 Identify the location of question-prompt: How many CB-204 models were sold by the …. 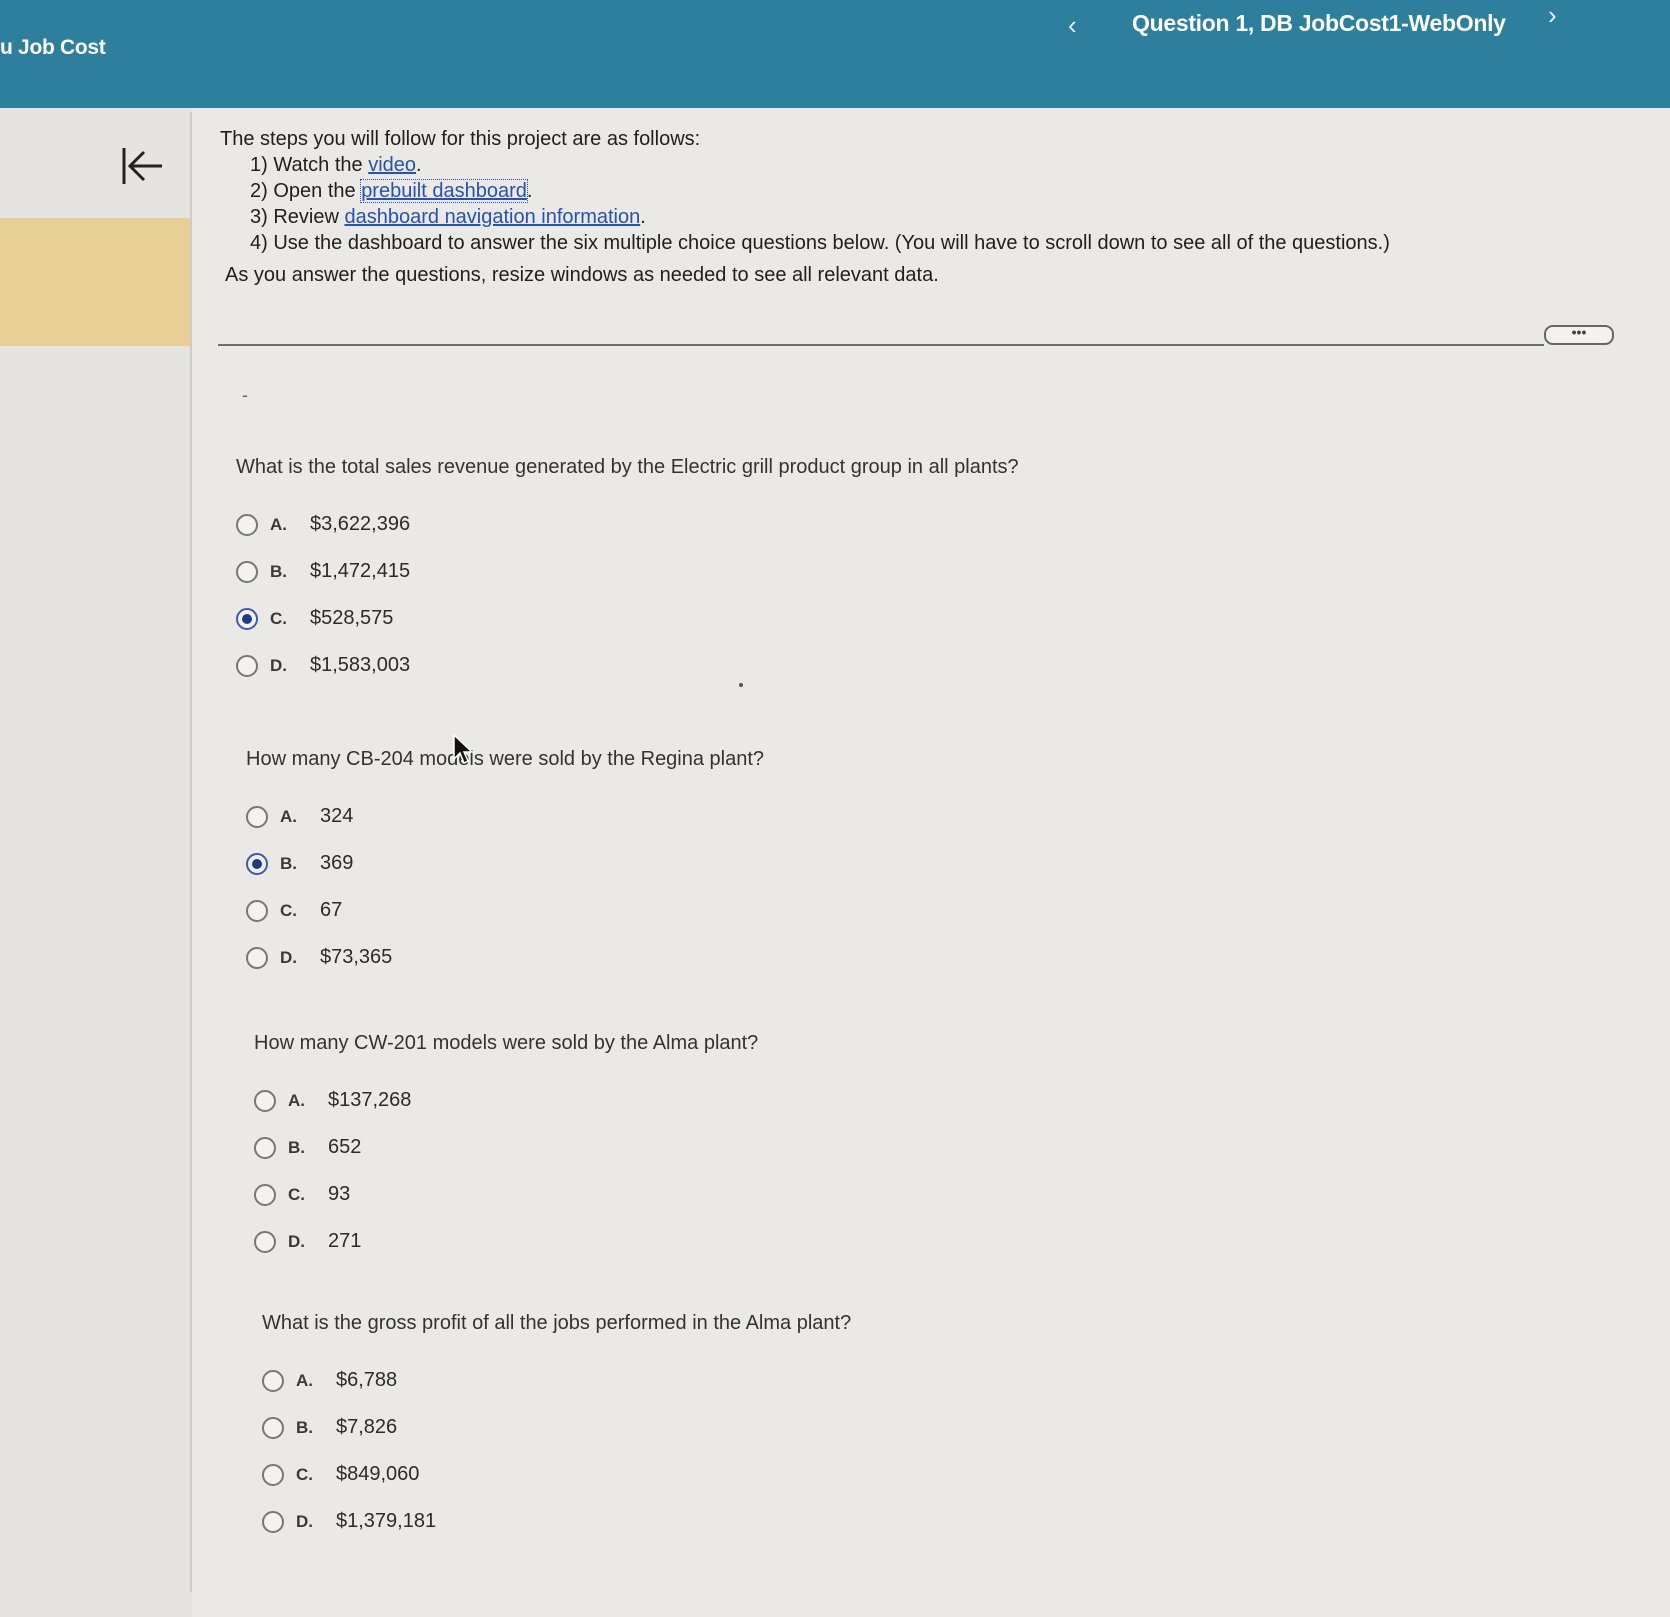
(505, 759).